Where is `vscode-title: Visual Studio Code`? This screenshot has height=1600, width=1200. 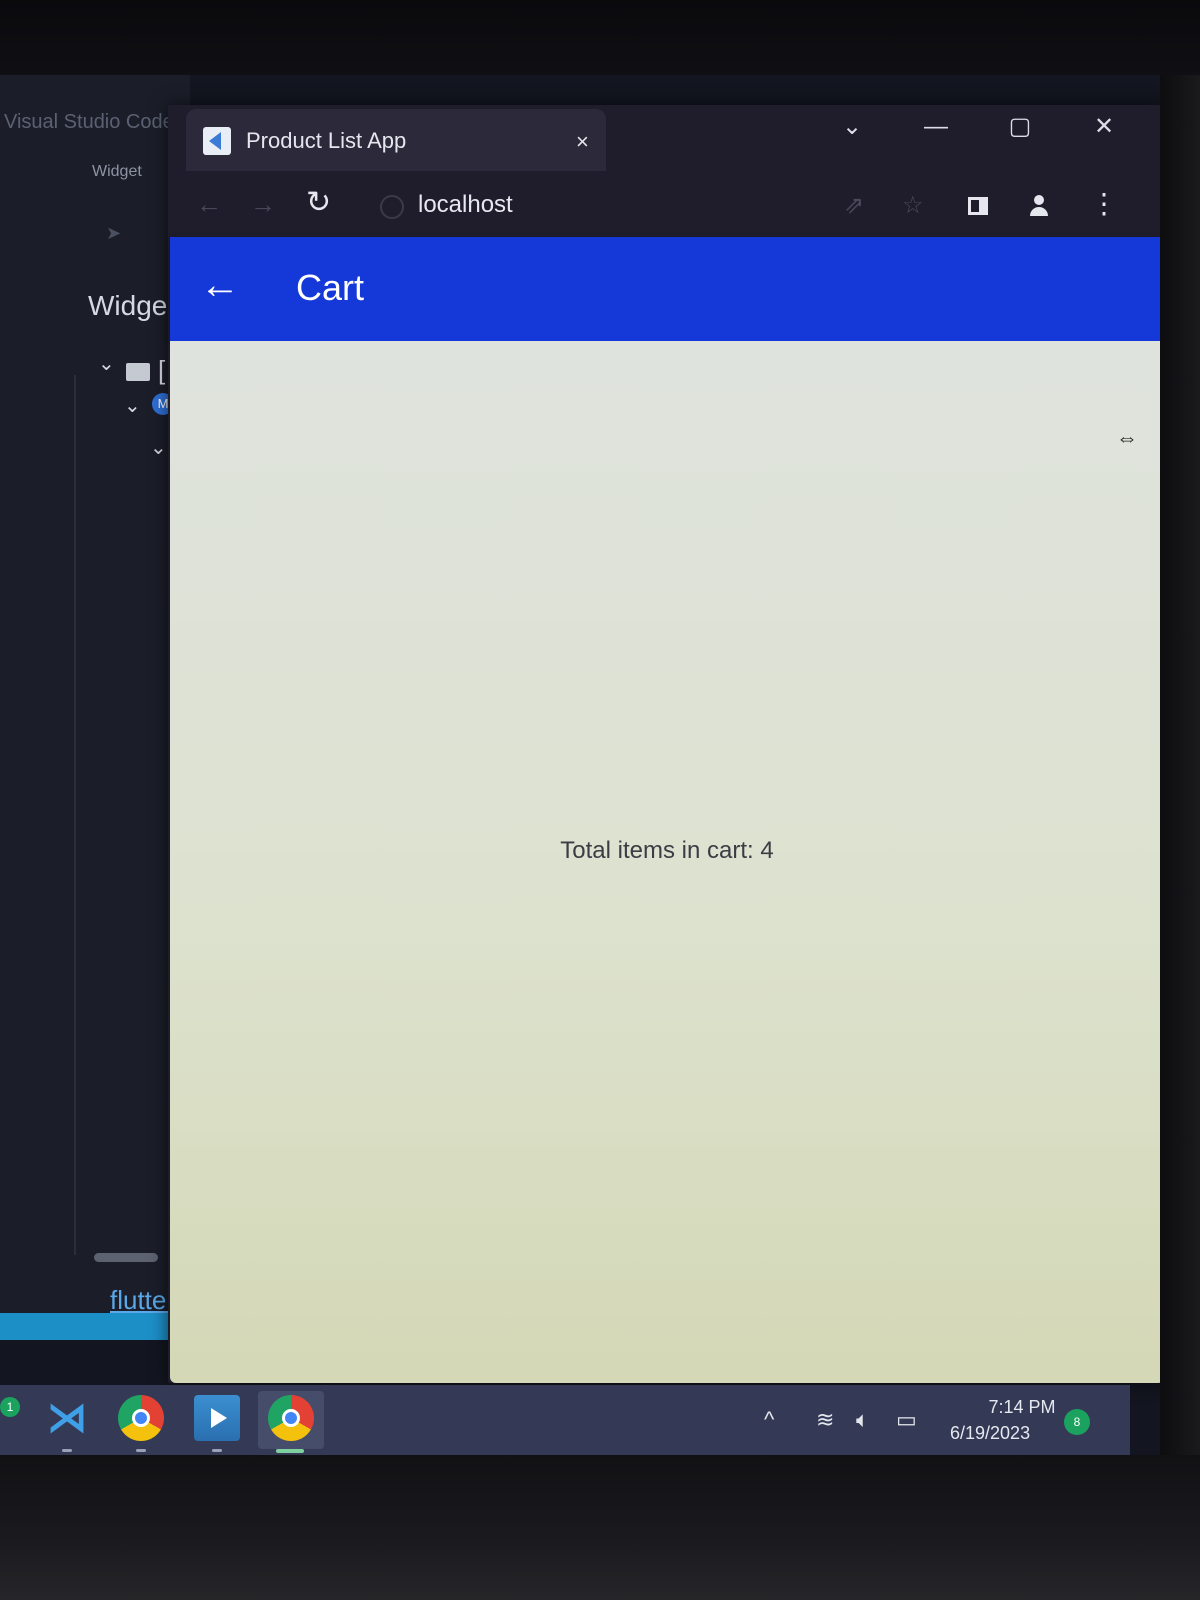
vscode-title: Visual Studio Code is located at coordinates (89, 122).